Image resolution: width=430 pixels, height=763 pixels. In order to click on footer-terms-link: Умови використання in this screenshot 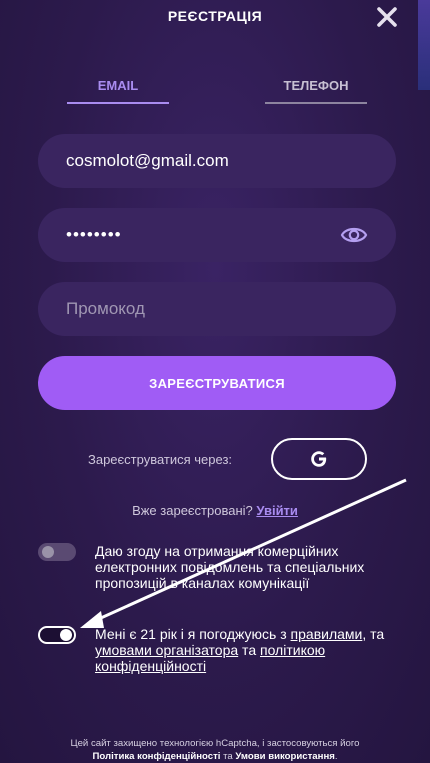, I will do `click(284, 756)`.